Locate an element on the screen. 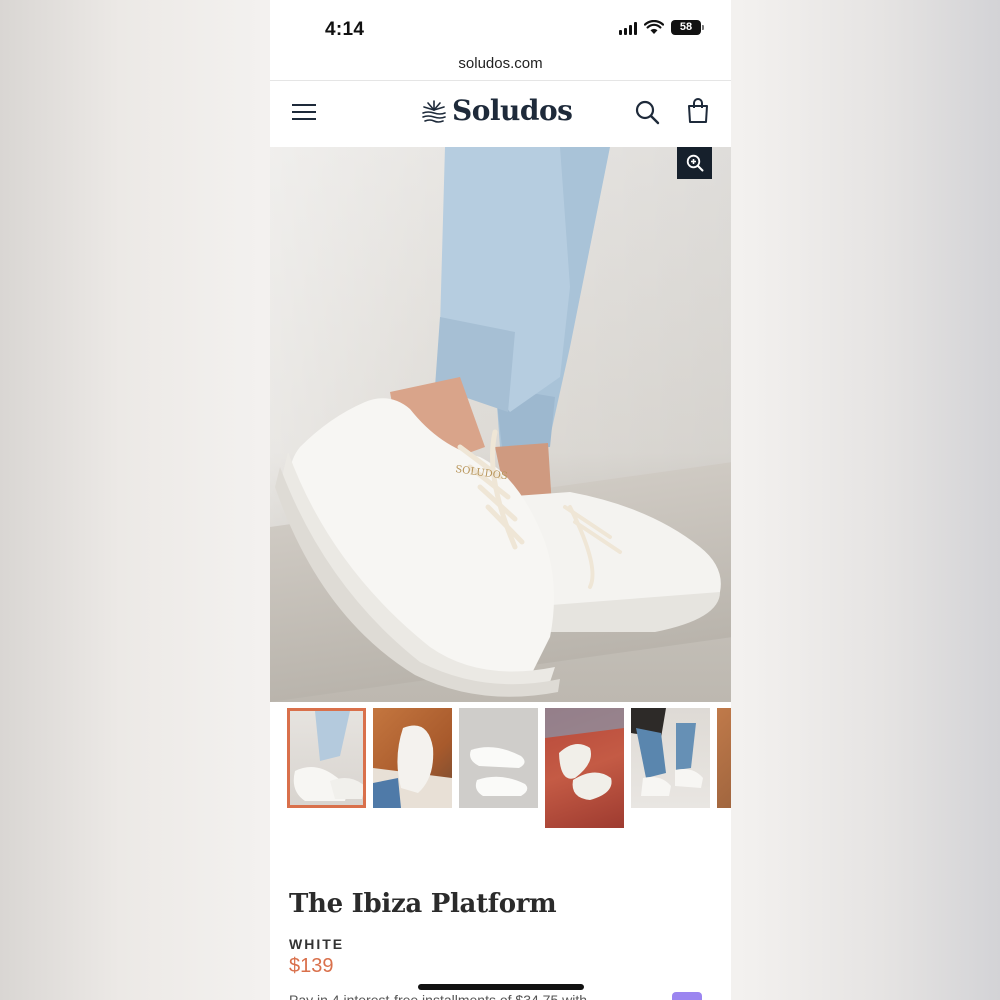  brand-logo: Soludos is located at coordinates (496, 110).